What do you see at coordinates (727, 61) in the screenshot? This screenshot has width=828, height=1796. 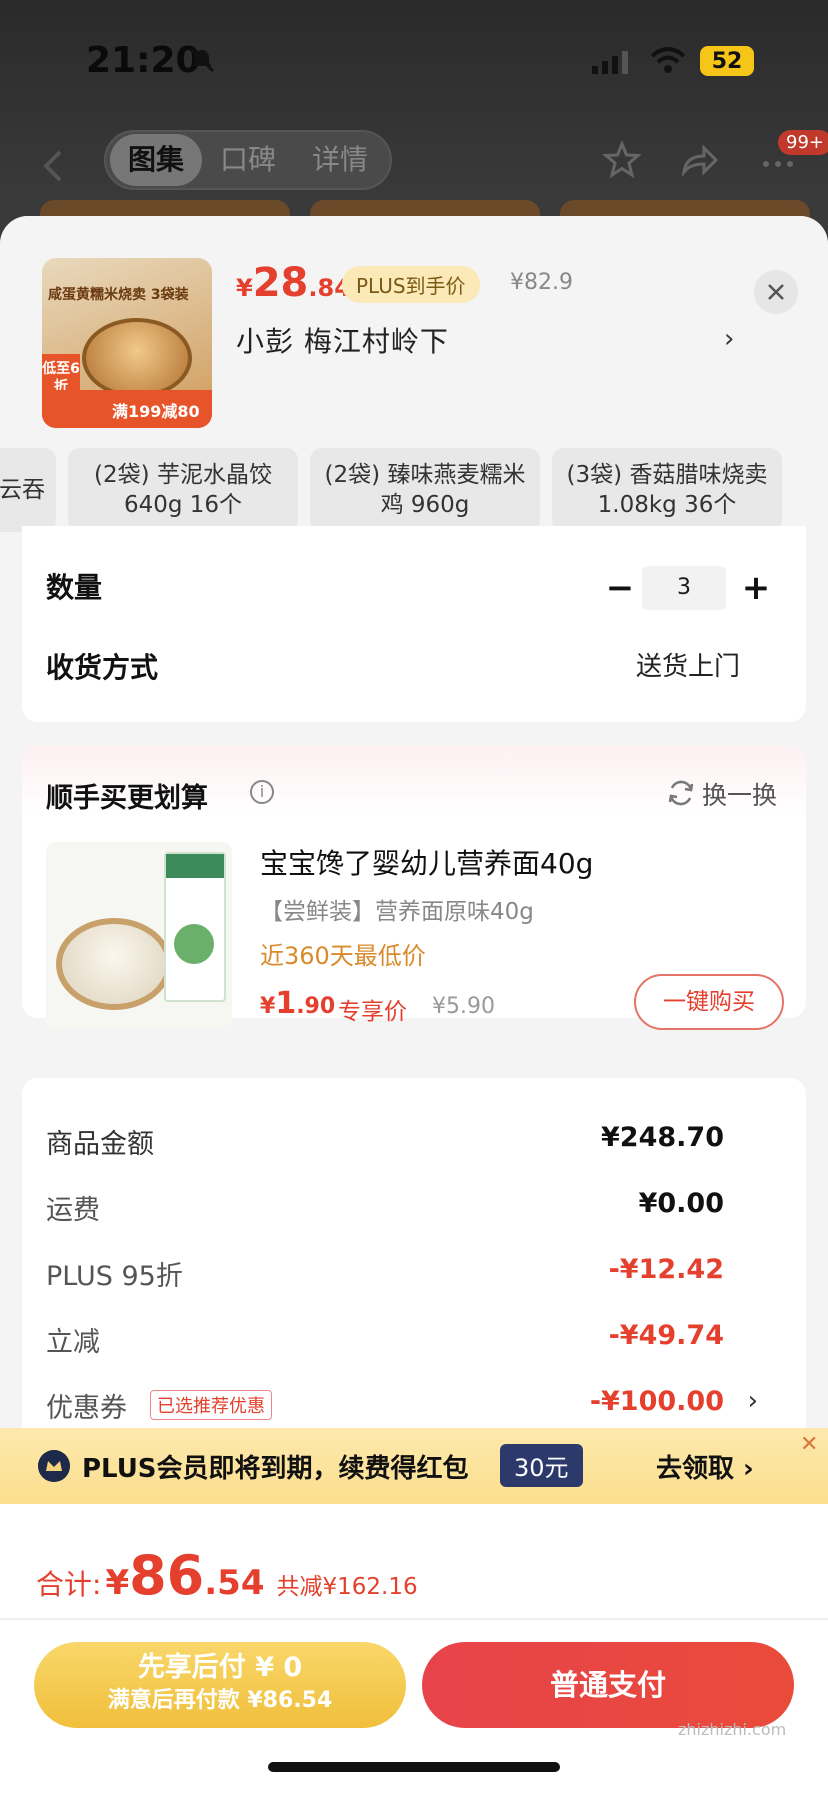 I see `battery-indicator: 52` at bounding box center [727, 61].